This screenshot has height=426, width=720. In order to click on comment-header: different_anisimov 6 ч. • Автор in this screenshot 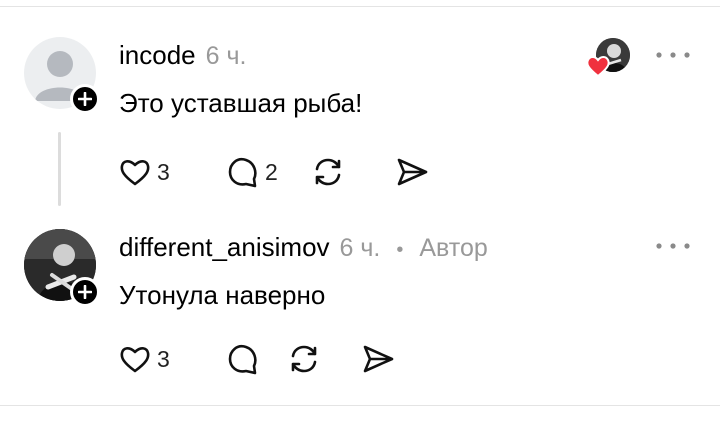, I will do `click(303, 247)`.